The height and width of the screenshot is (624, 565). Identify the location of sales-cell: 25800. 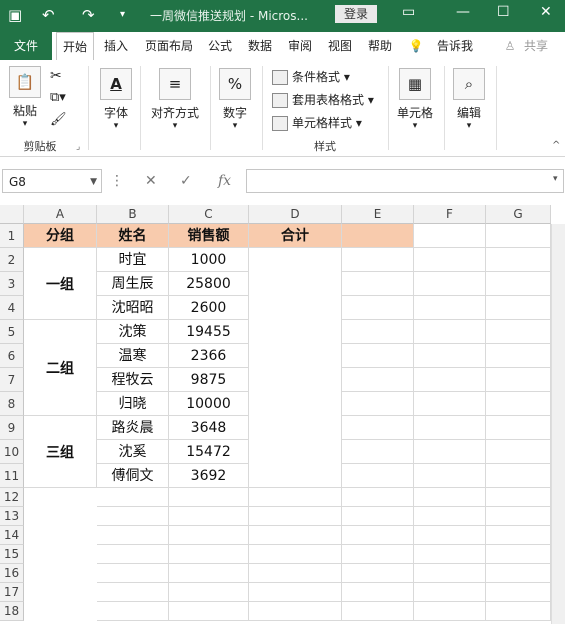
(209, 284).